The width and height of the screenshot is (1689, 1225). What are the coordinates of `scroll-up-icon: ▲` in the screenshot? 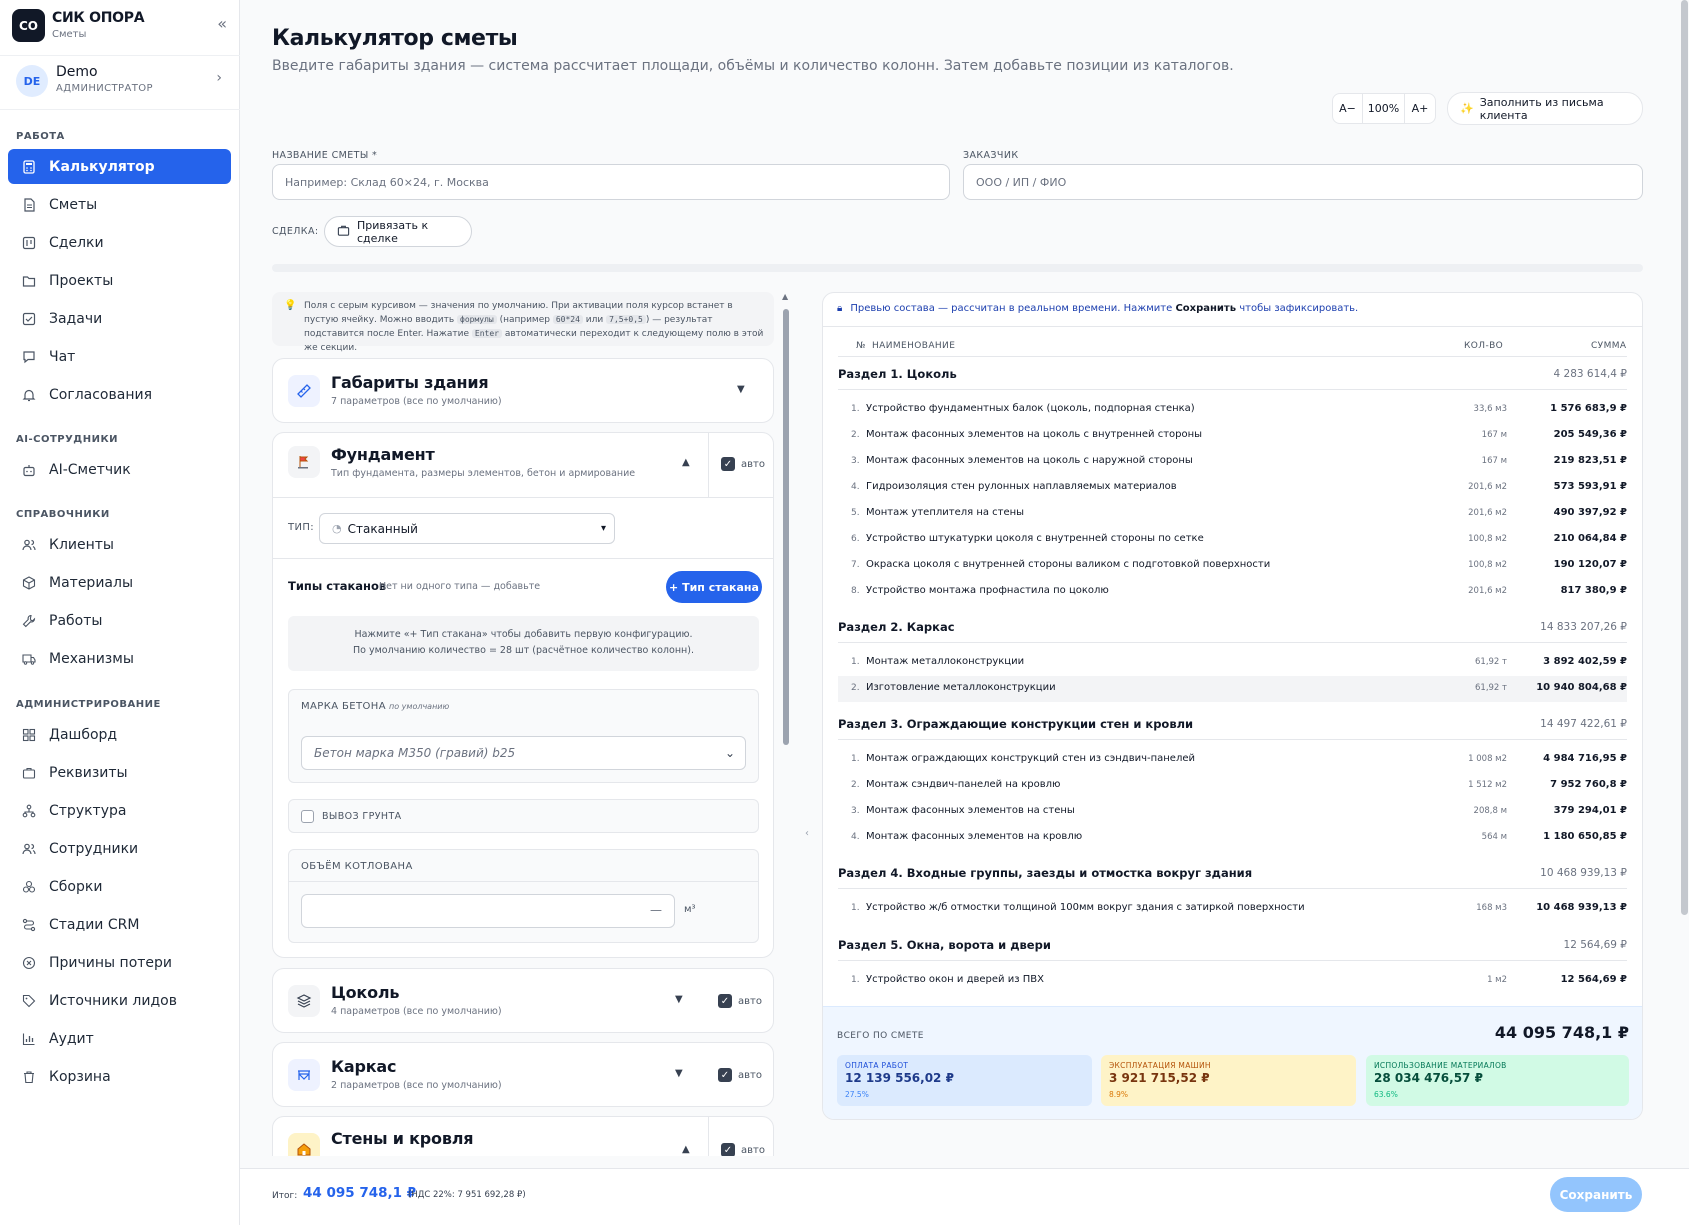 It's located at (785, 296).